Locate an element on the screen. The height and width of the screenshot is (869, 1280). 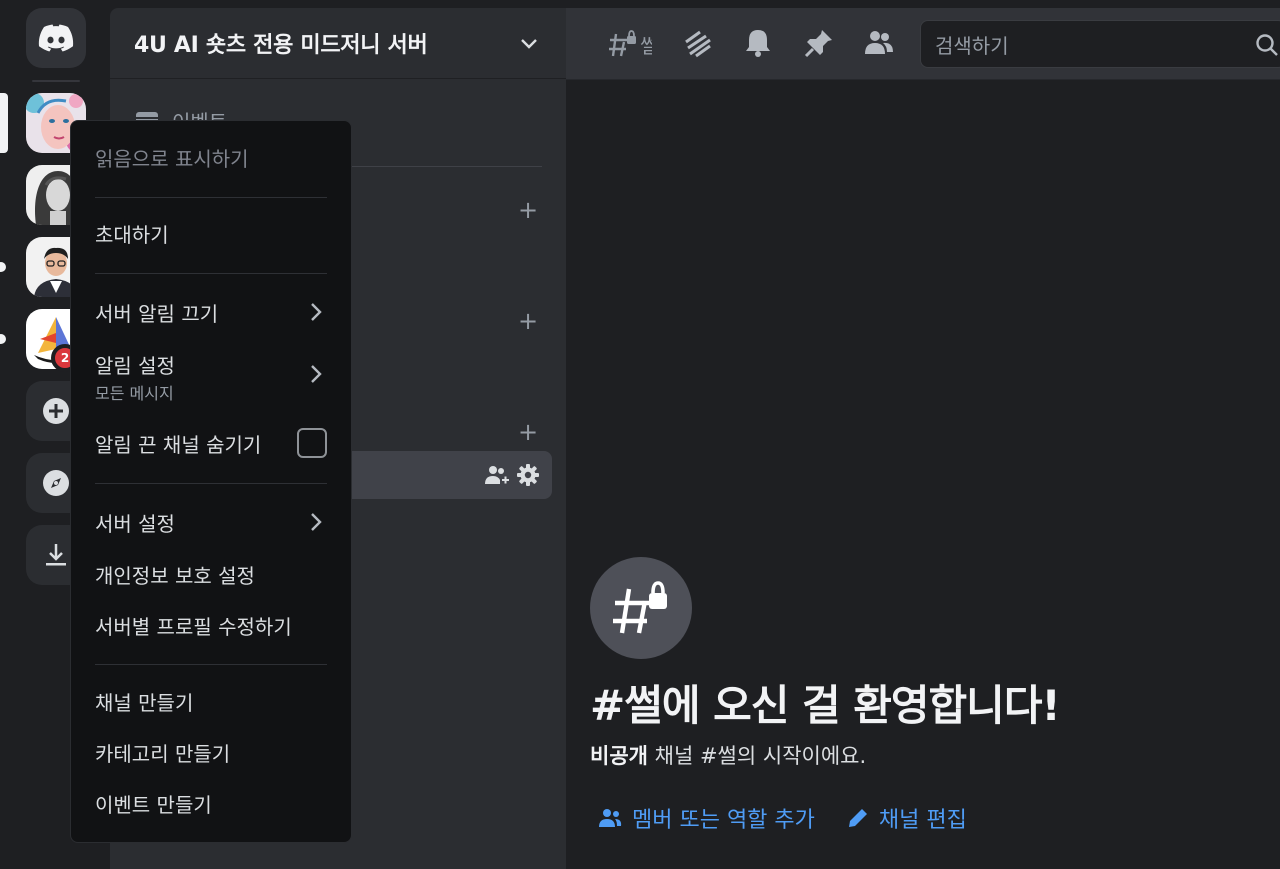
welcome-subtitle: 비공개 채널 #썰의 시작이에요. is located at coordinates (728, 755).